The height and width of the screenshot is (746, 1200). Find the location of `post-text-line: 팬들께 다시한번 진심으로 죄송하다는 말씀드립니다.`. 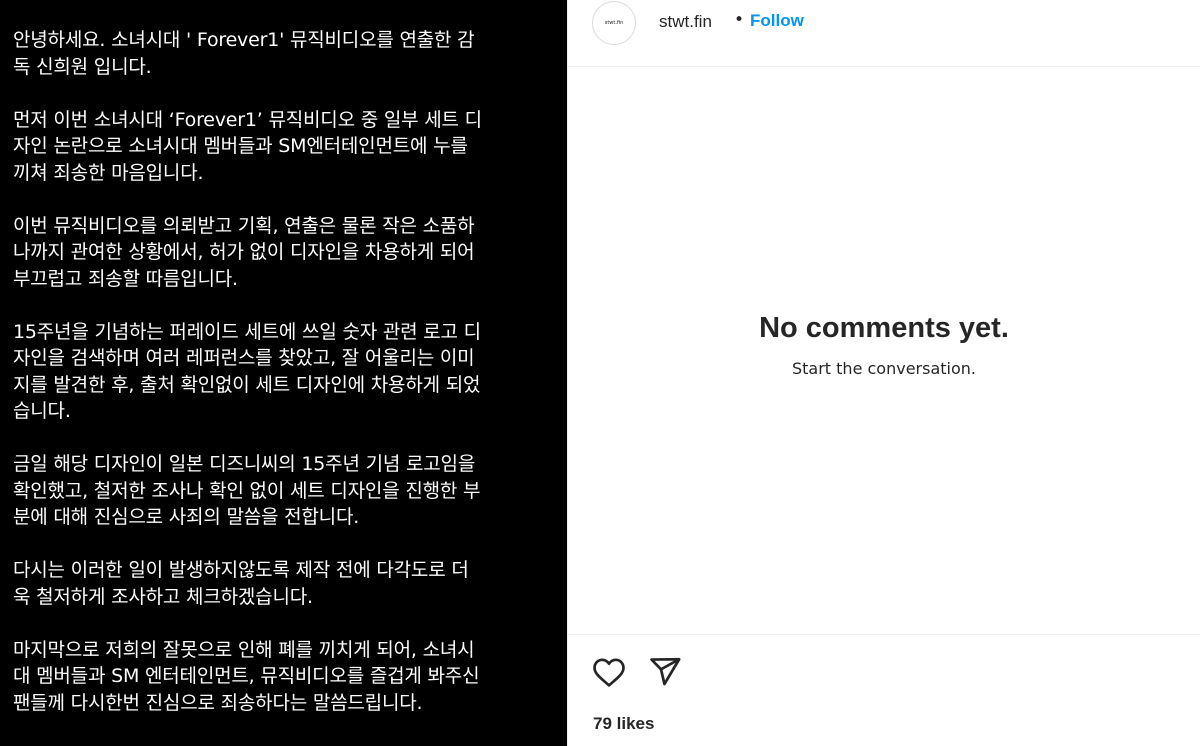

post-text-line: 팬들께 다시한번 진심으로 죄송하다는 말씀드립니다. is located at coordinates (218, 702).